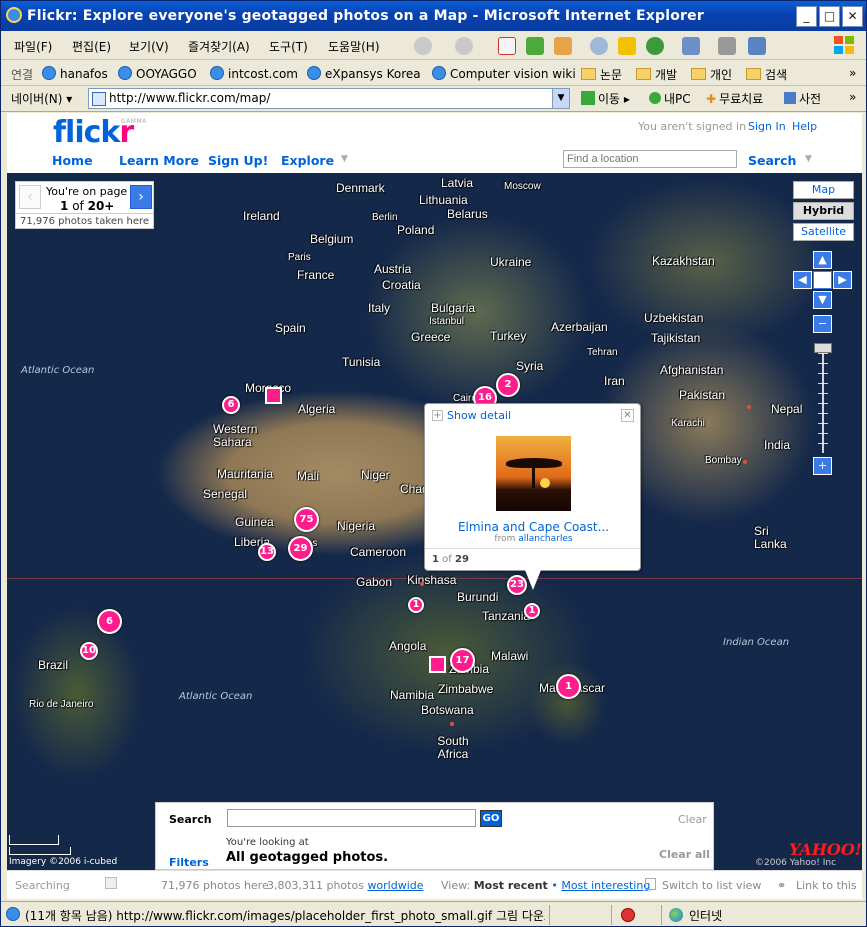  I want to click on back-icon, so click(423, 46).